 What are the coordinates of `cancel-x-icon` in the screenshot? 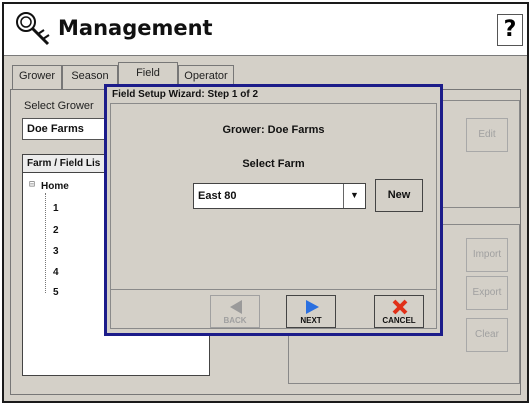 It's located at (400, 307).